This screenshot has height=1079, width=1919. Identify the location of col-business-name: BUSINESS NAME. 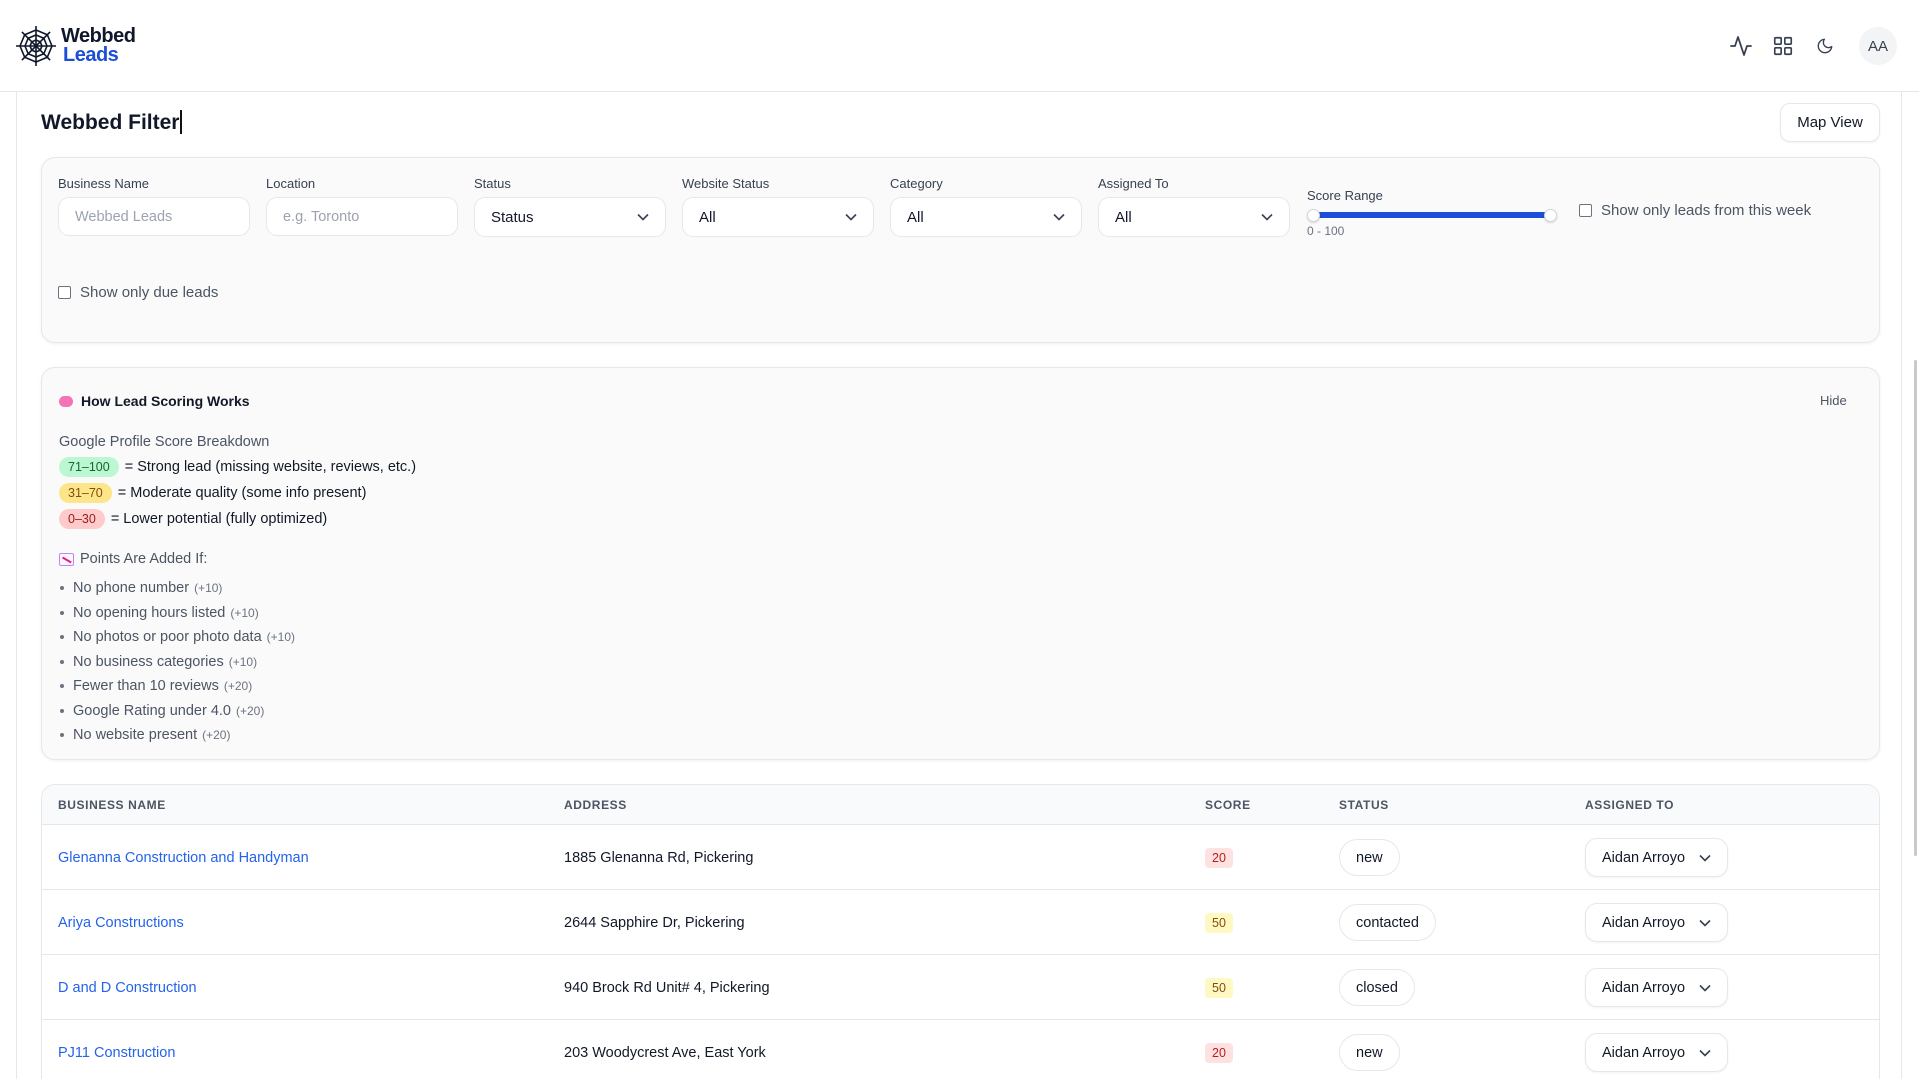
(112, 805).